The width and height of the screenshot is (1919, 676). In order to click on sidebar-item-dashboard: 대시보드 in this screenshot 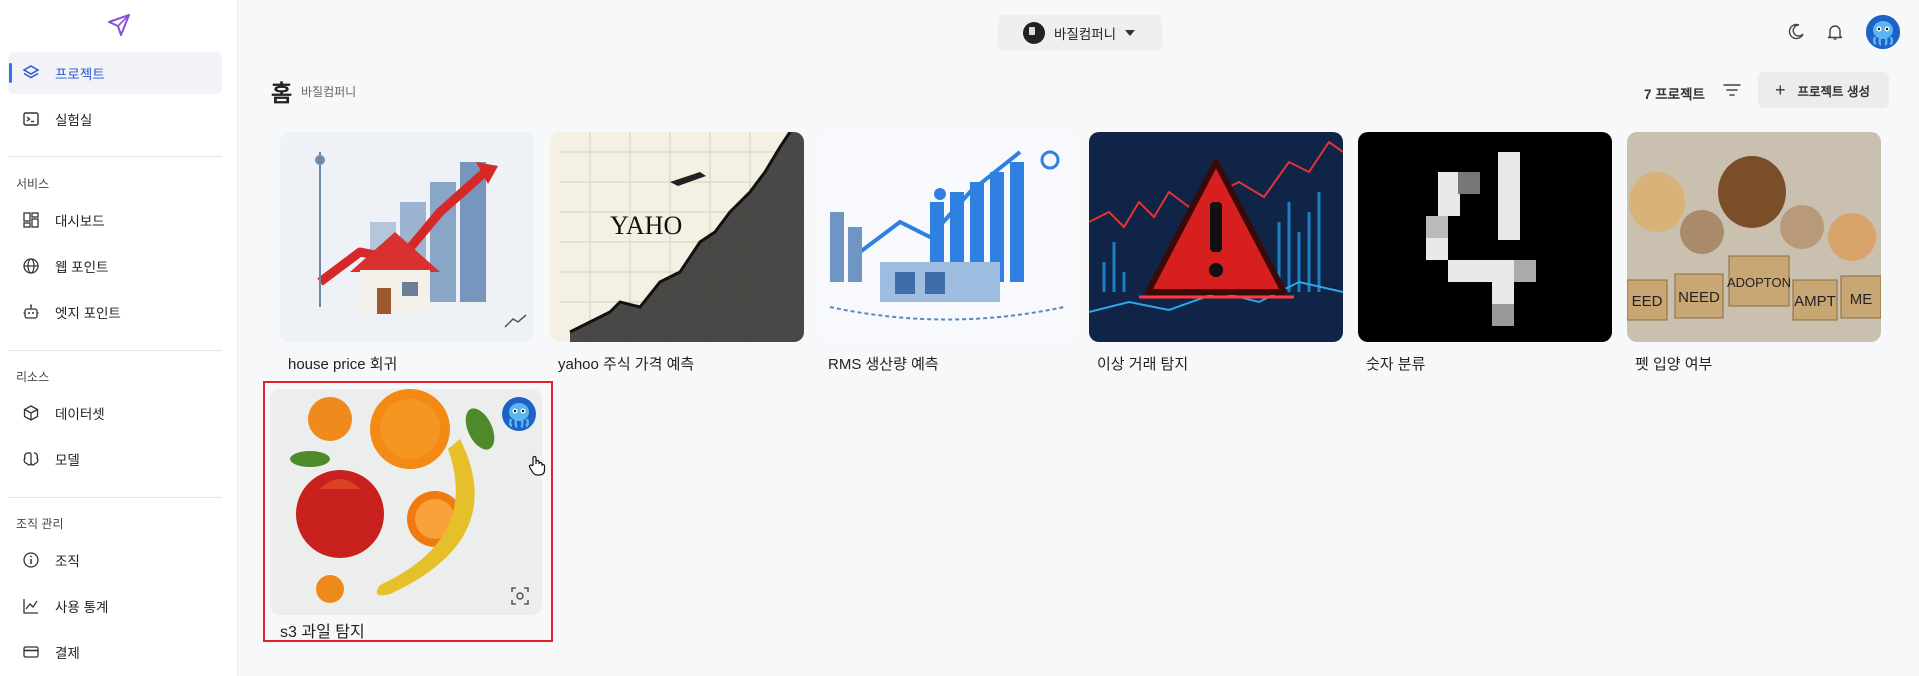, I will do `click(115, 220)`.